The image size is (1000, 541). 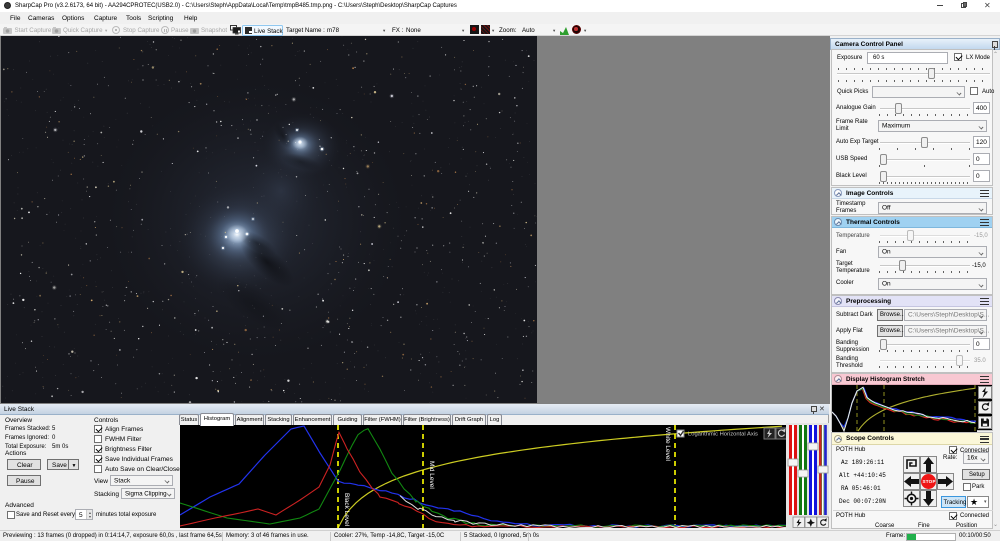 I want to click on svg-text: Black Level, so click(x=346, y=510).